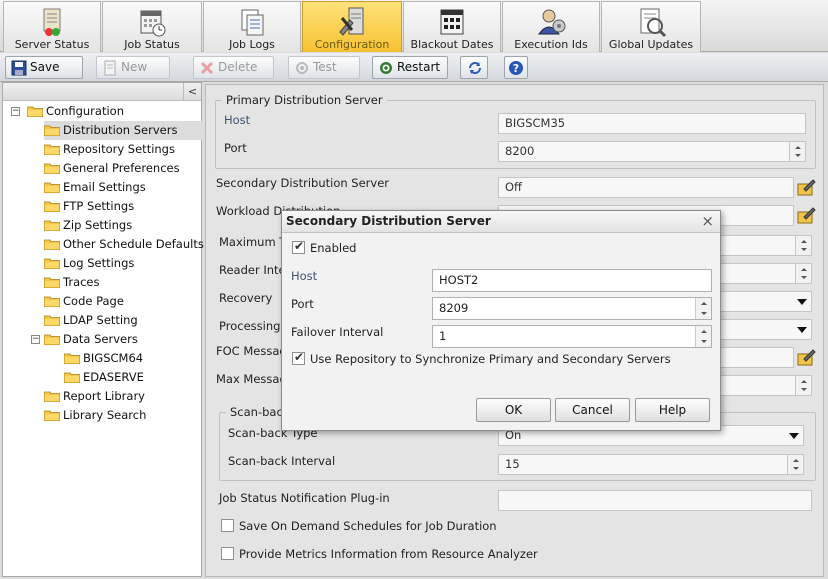 Image resolution: width=828 pixels, height=579 pixels. What do you see at coordinates (419, 67) in the screenshot?
I see `restart-label: Restart` at bounding box center [419, 67].